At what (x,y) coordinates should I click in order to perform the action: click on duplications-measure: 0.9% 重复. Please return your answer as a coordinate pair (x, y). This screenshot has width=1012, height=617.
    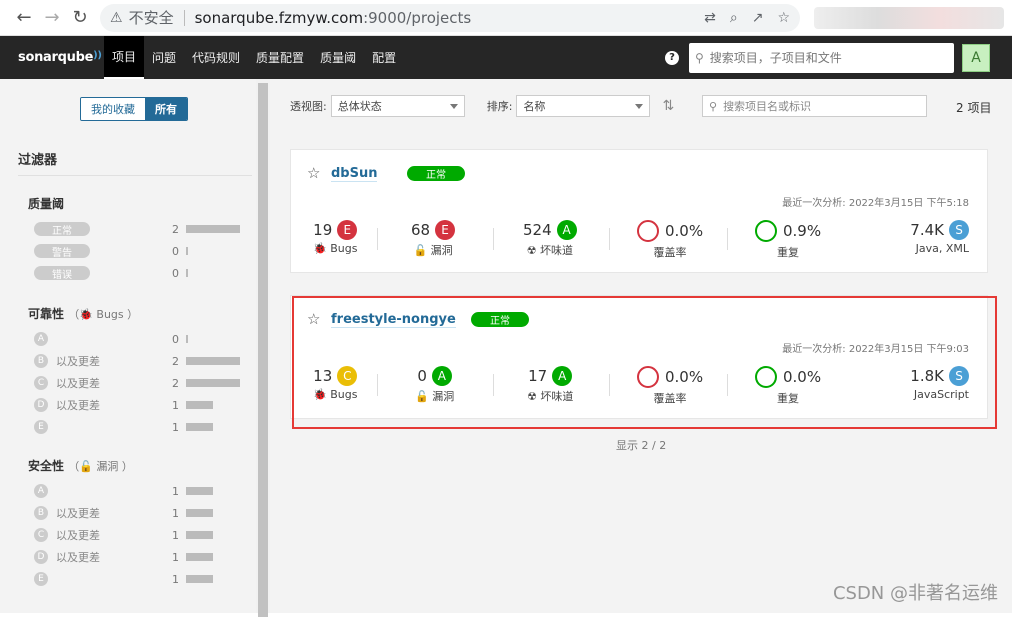
    Looking at the image, I should click on (788, 241).